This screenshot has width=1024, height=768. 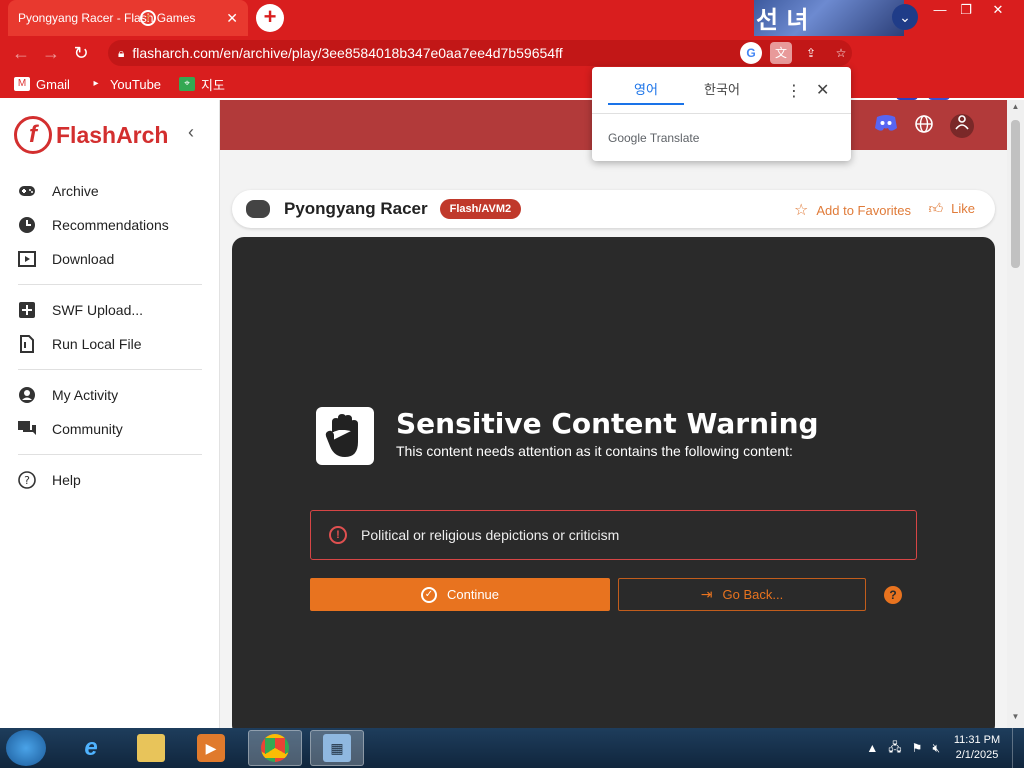 What do you see at coordinates (1015, 194) in the screenshot?
I see `scroll-thumb` at bounding box center [1015, 194].